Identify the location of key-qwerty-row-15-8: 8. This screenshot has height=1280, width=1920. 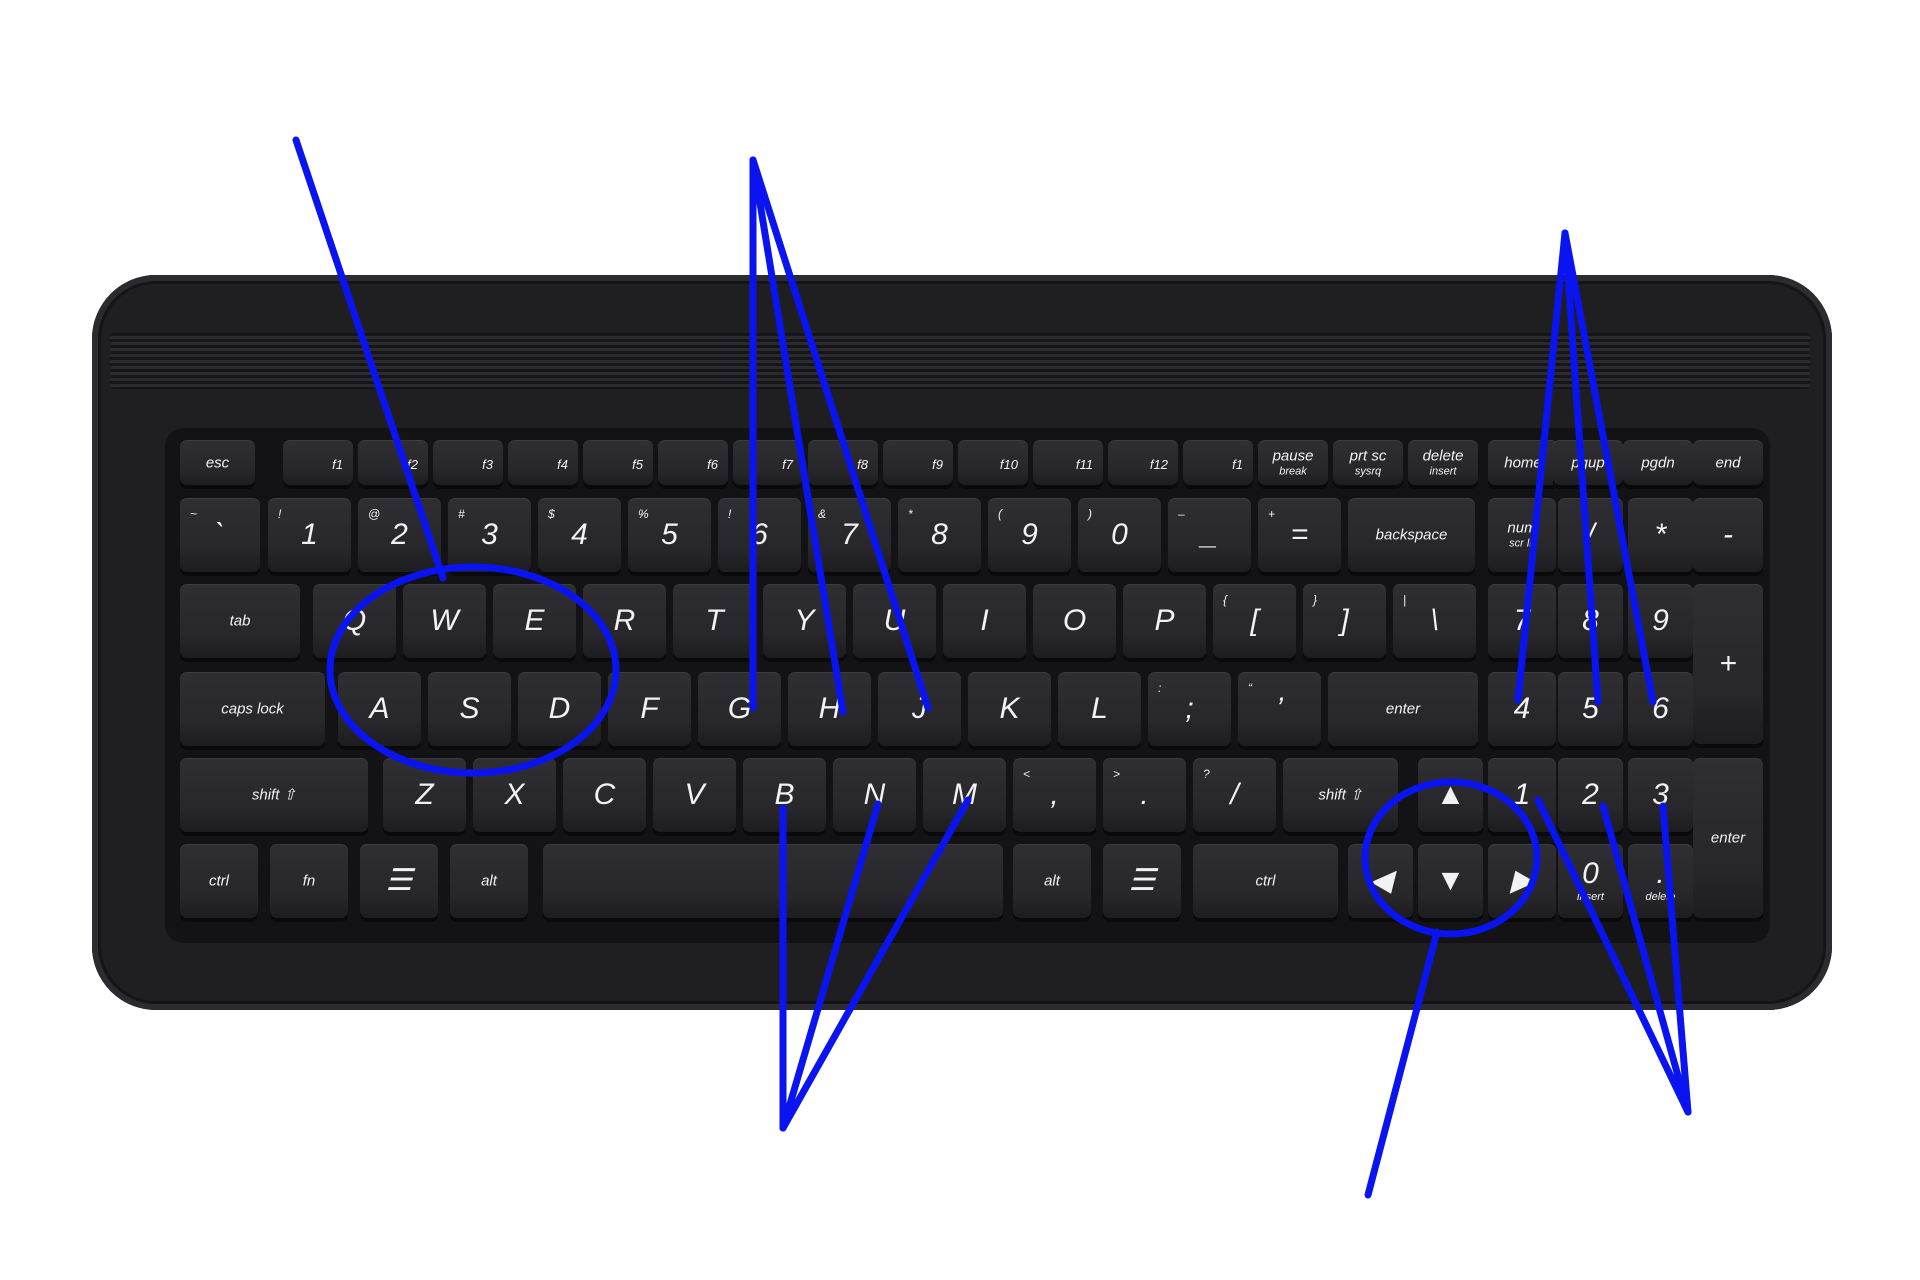
(1590, 621).